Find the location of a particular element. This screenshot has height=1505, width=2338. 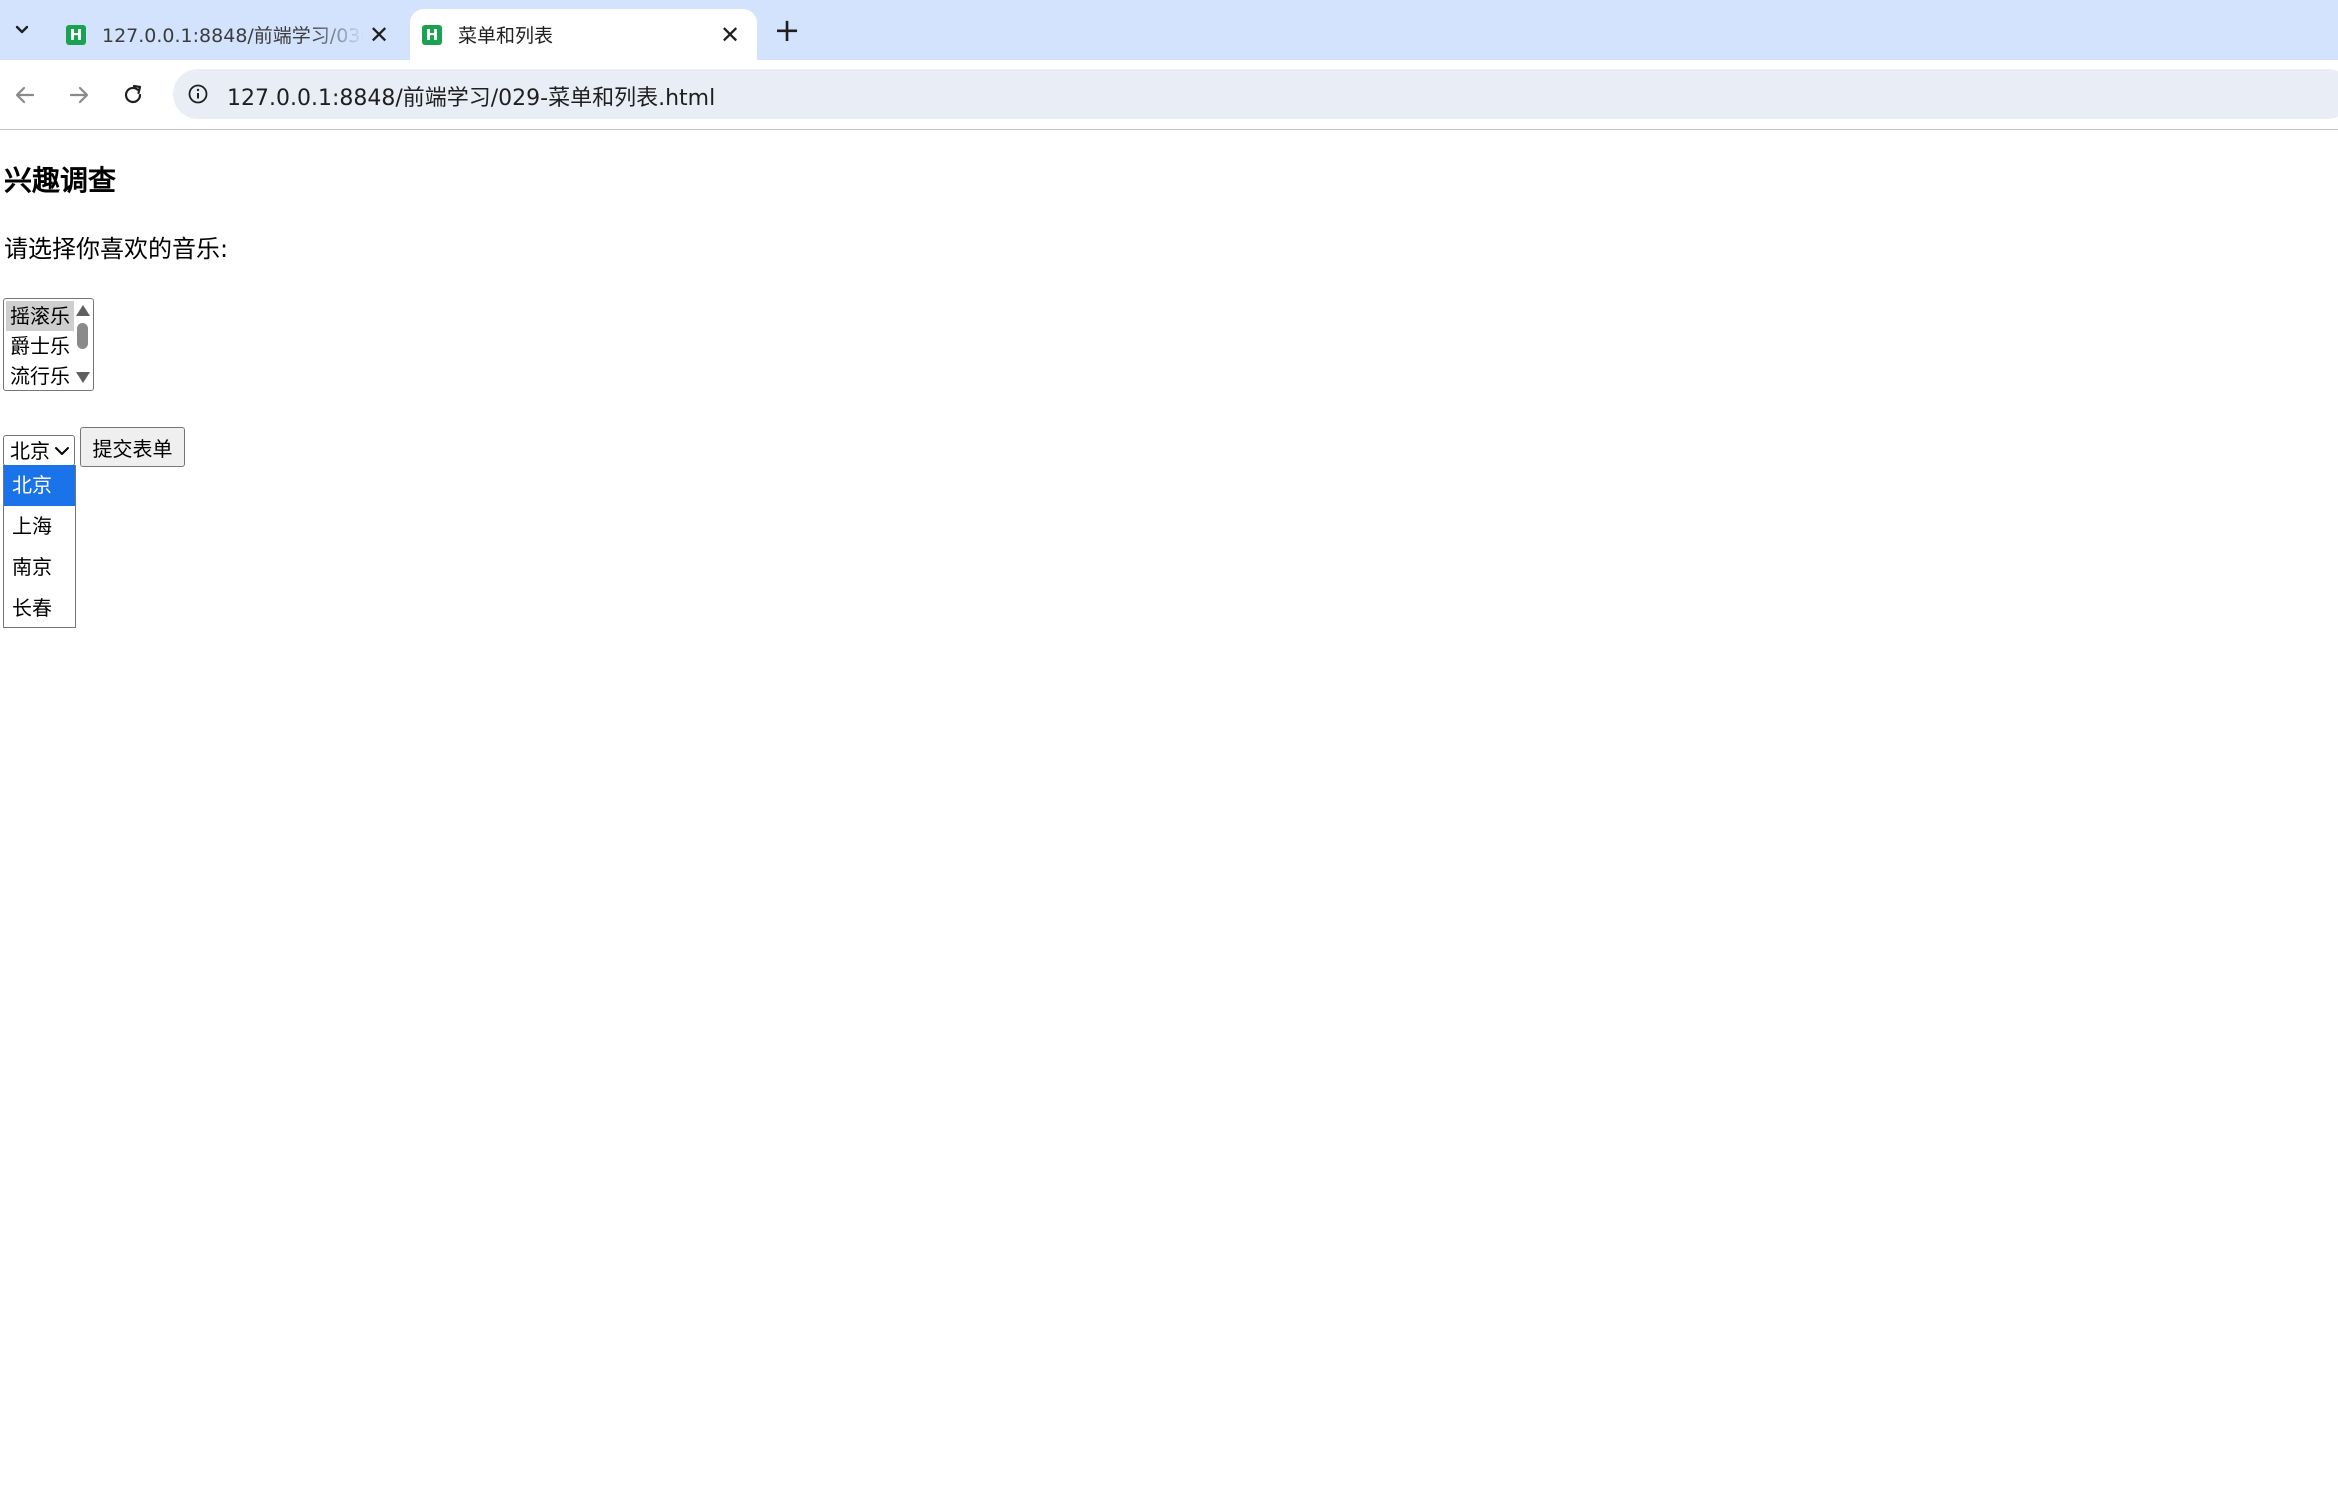

scroll-thumb is located at coordinates (82, 336).